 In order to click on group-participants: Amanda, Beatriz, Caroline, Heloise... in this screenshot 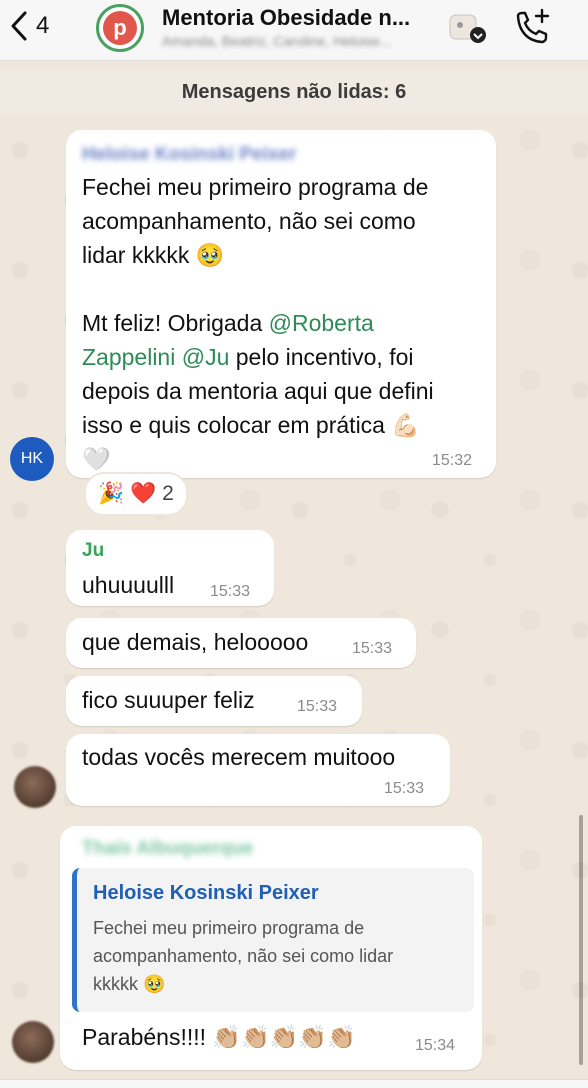, I will do `click(277, 41)`.